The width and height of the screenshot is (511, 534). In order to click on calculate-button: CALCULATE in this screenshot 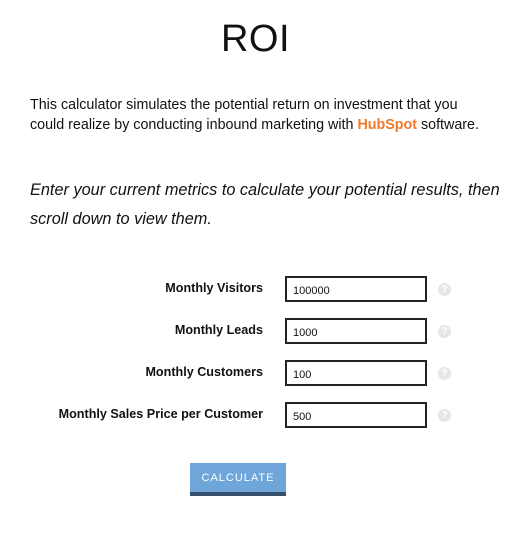, I will do `click(238, 479)`.